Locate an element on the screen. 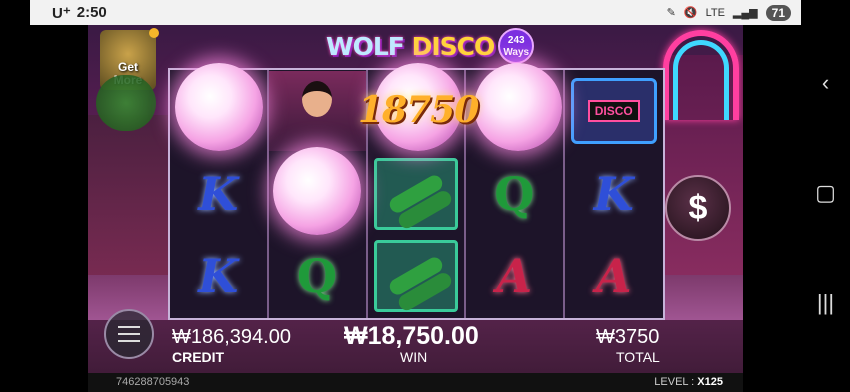 This screenshot has height=392, width=850. recents-icon: ||| is located at coordinates (825, 303).